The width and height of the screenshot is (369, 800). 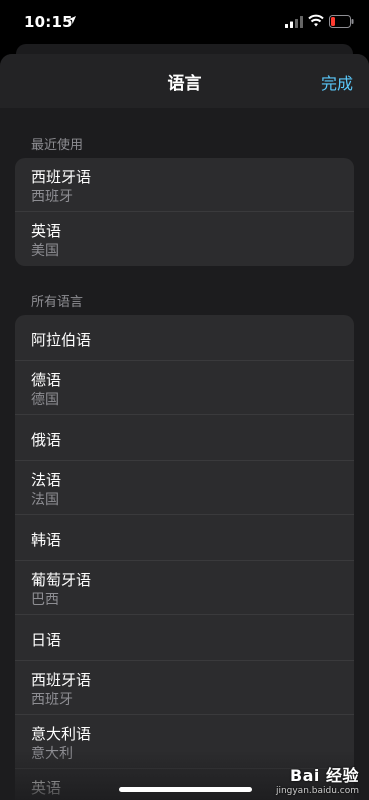 What do you see at coordinates (61, 580) in the screenshot?
I see `item-title: 葡萄牙语` at bounding box center [61, 580].